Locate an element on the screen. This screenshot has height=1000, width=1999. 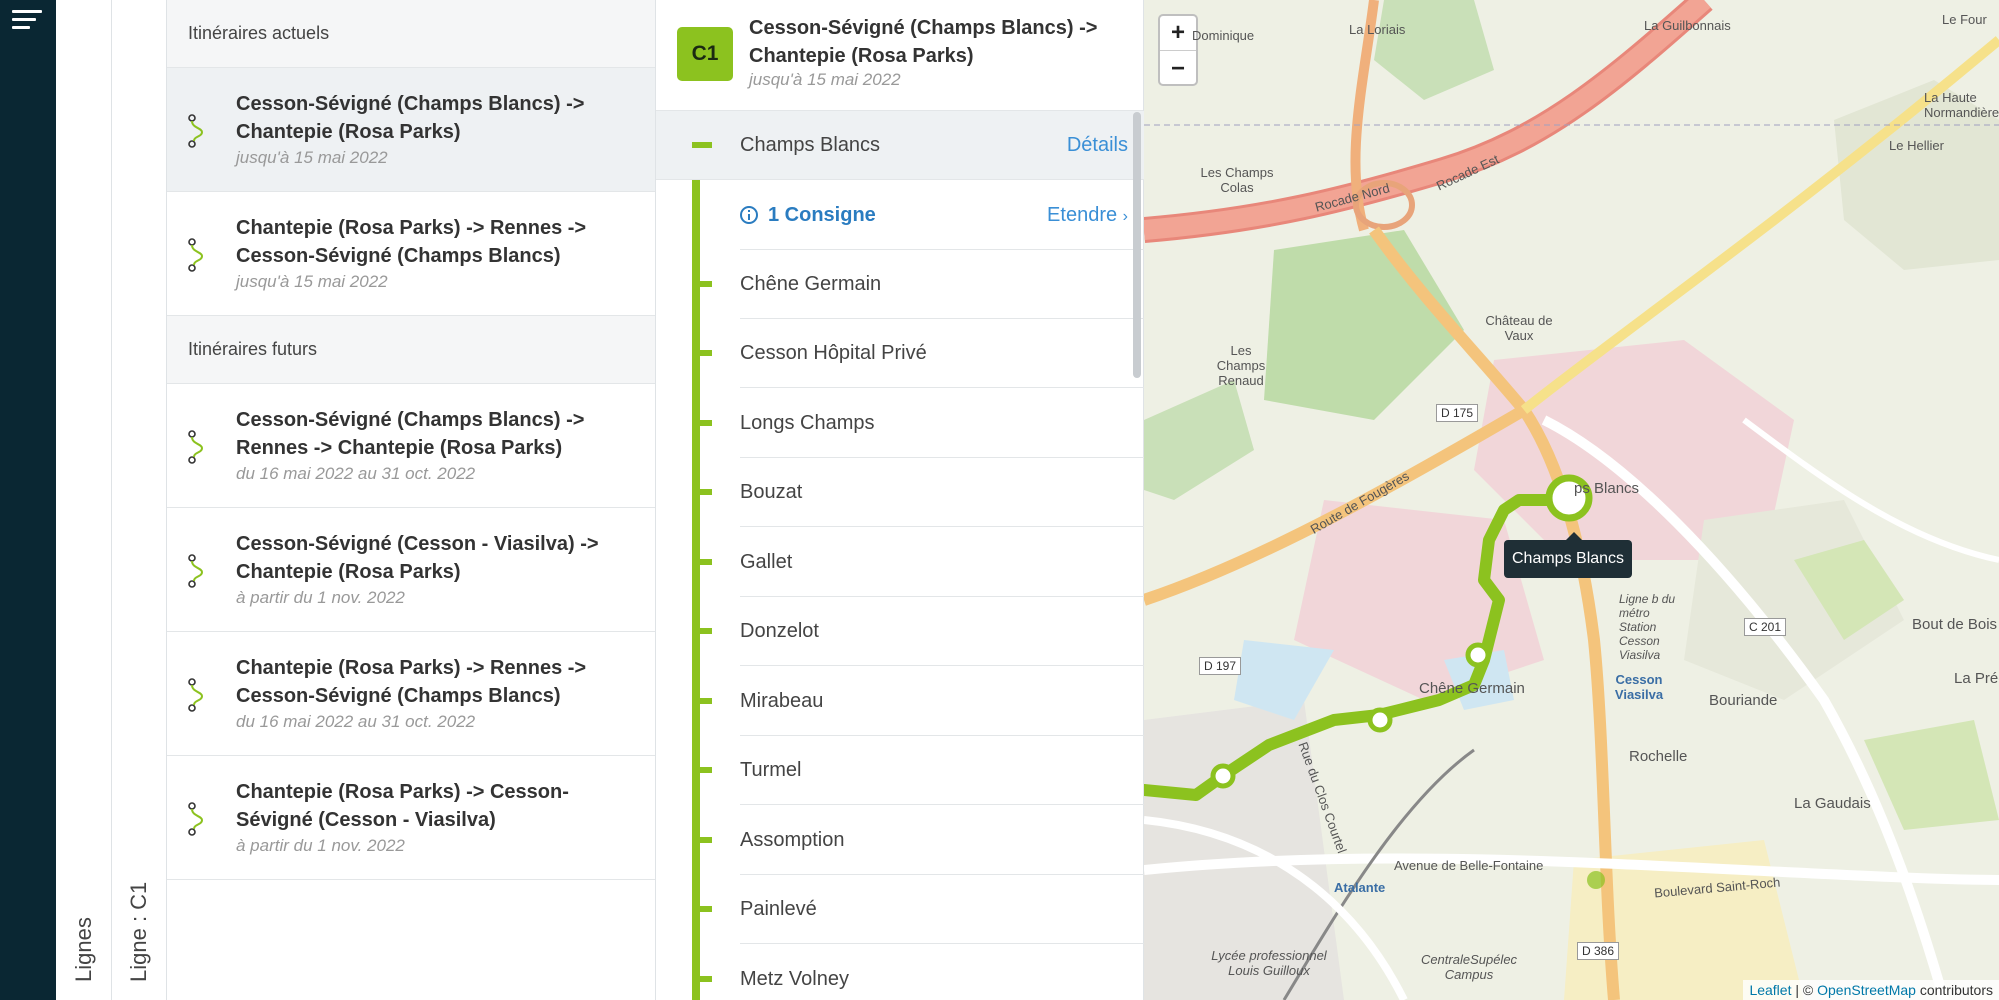
line-panel-label: Ligne : C1 is located at coordinates (138, 931).